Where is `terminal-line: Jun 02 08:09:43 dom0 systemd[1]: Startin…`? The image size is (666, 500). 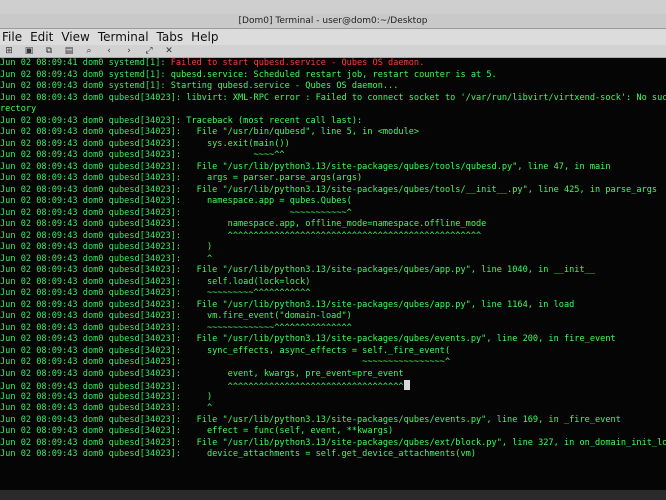 terminal-line: Jun 02 08:09:43 dom0 systemd[1]: Startin… is located at coordinates (333, 87).